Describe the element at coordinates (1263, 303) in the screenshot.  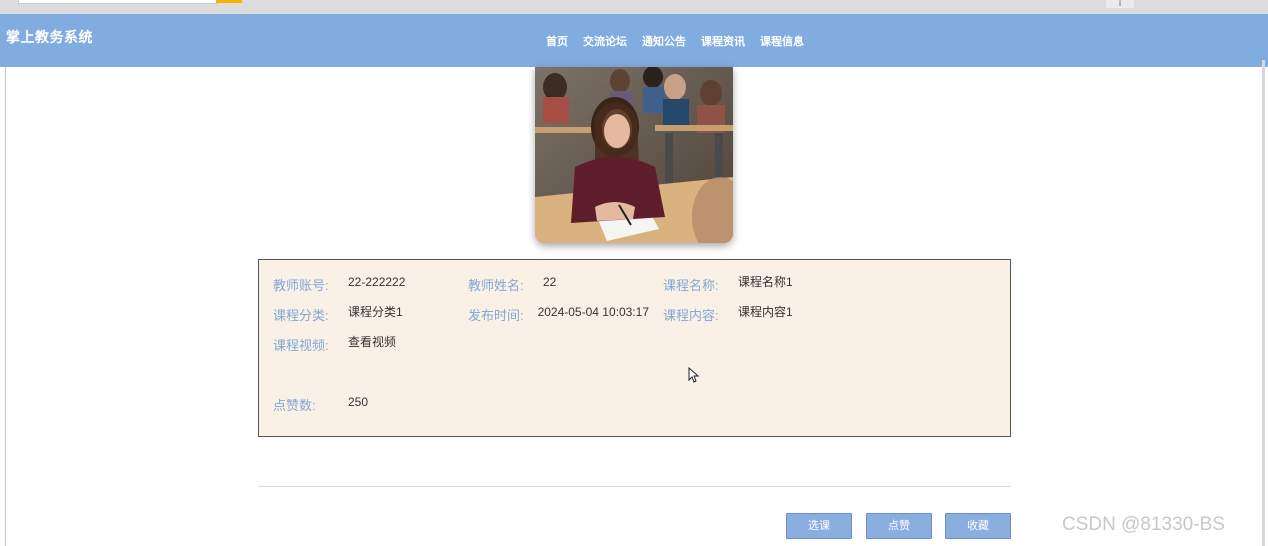
I see `scrollbar` at that location.